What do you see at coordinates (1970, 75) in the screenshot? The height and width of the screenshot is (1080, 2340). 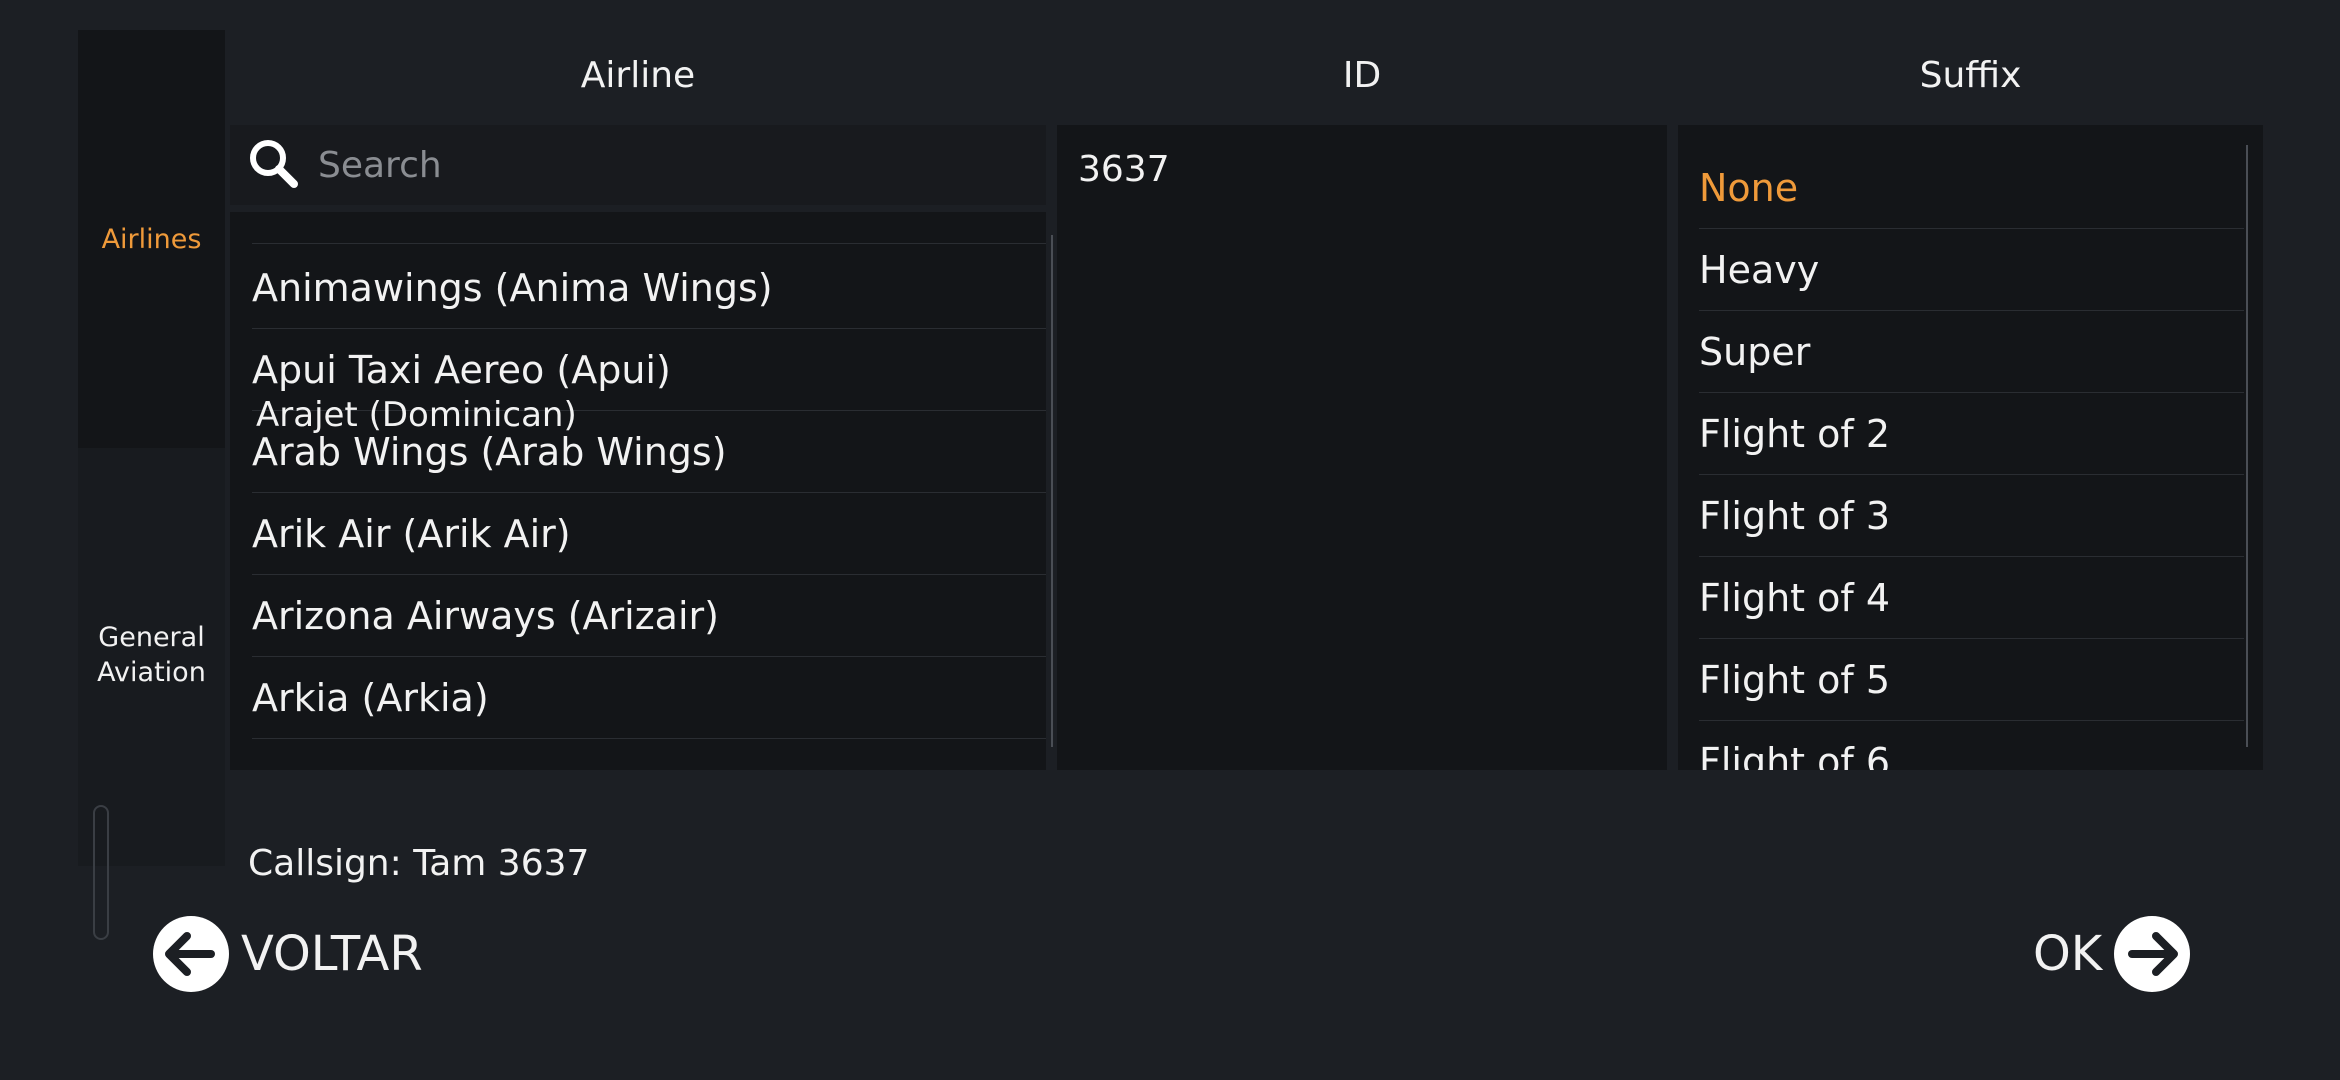 I see `suffix-column-title: Suffix` at bounding box center [1970, 75].